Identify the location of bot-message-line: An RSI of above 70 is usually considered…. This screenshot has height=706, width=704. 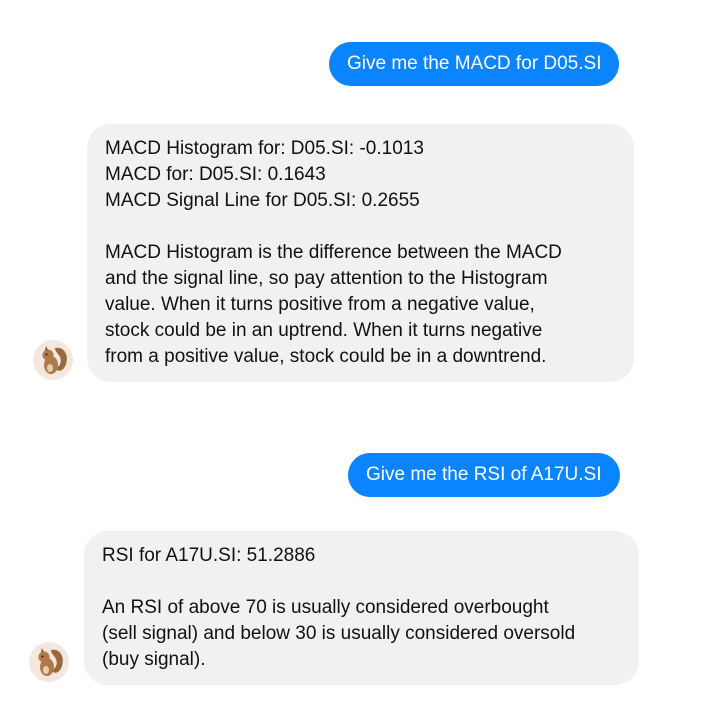
(325, 607).